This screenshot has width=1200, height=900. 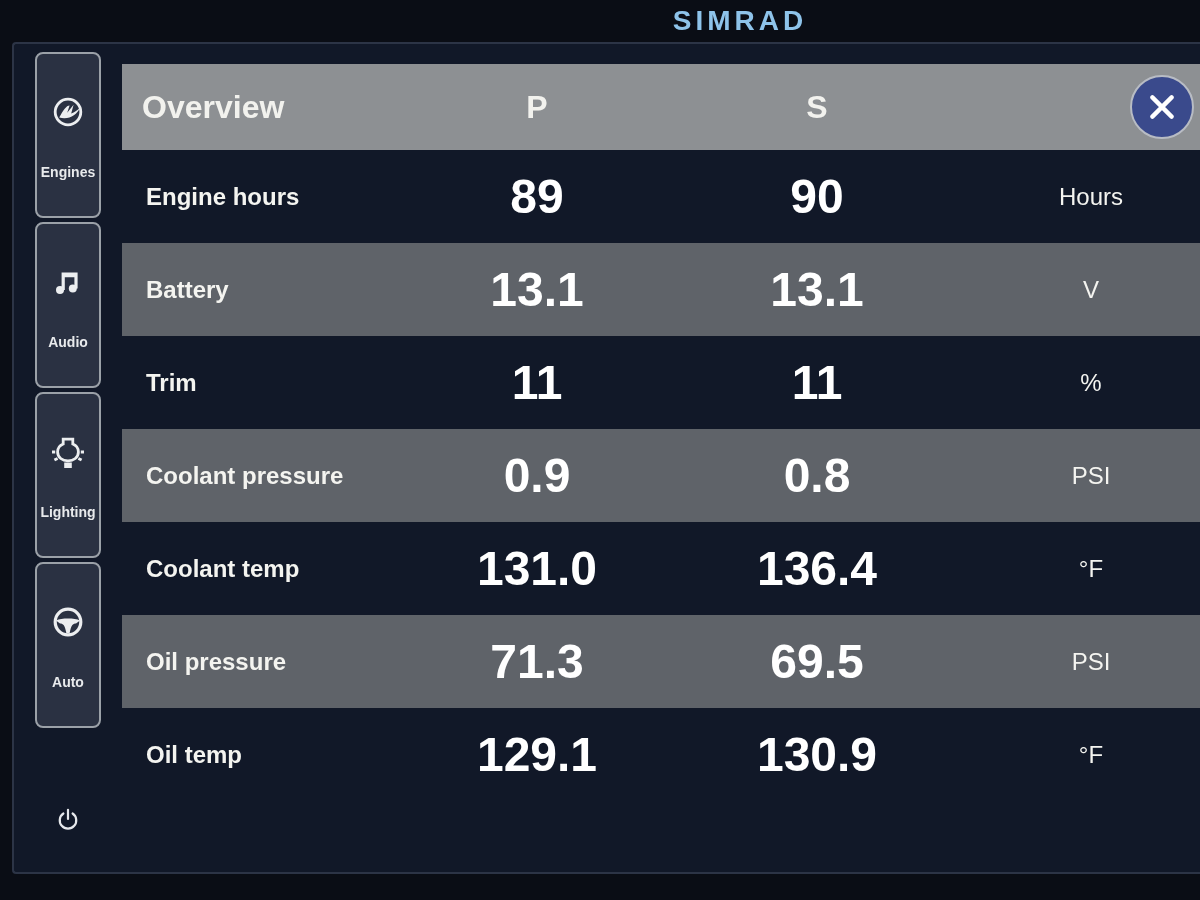 What do you see at coordinates (537, 196) in the screenshot?
I see `table-cell: 89` at bounding box center [537, 196].